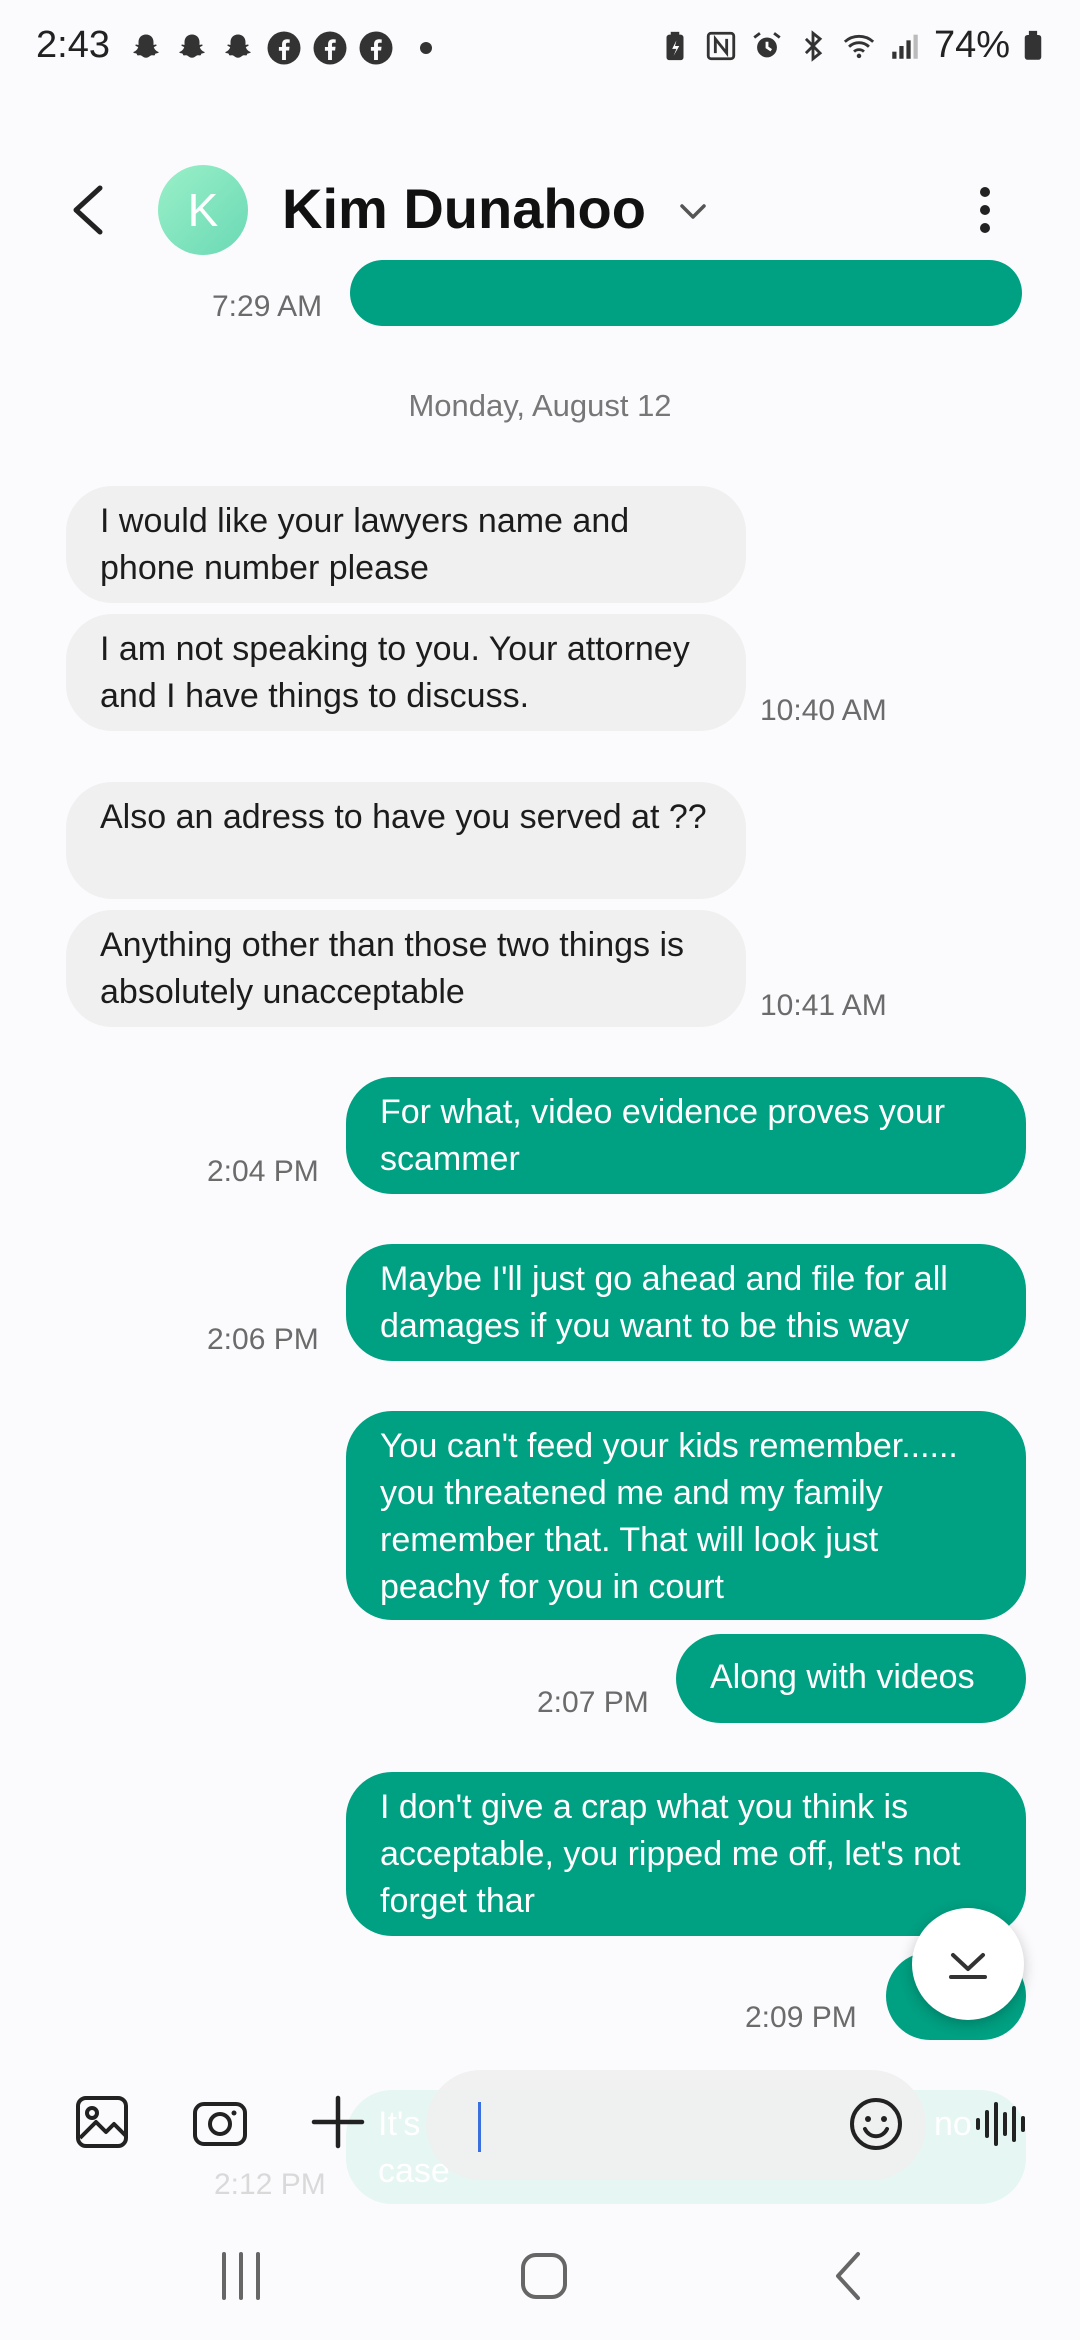 Image resolution: width=1080 pixels, height=2340 pixels. What do you see at coordinates (544, 2276) in the screenshot?
I see `home-icon` at bounding box center [544, 2276].